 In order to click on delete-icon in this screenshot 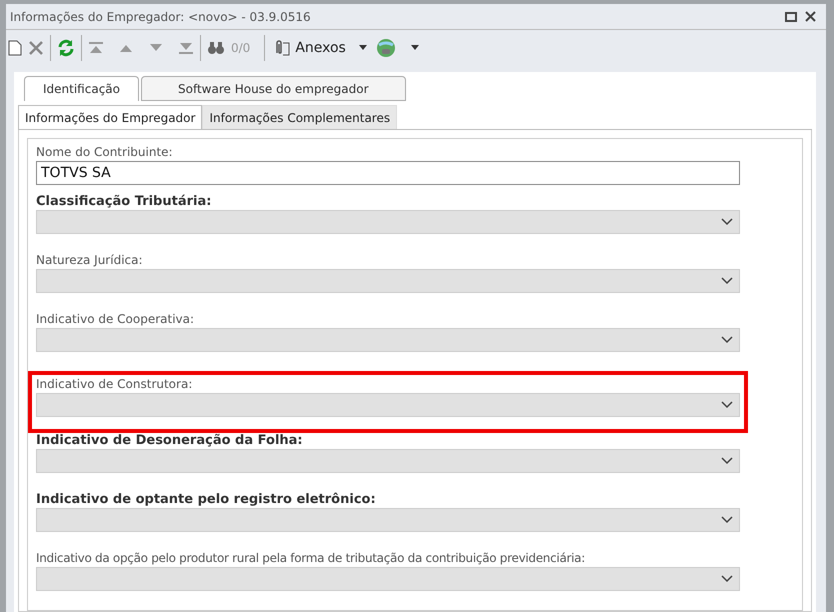, I will do `click(36, 48)`.